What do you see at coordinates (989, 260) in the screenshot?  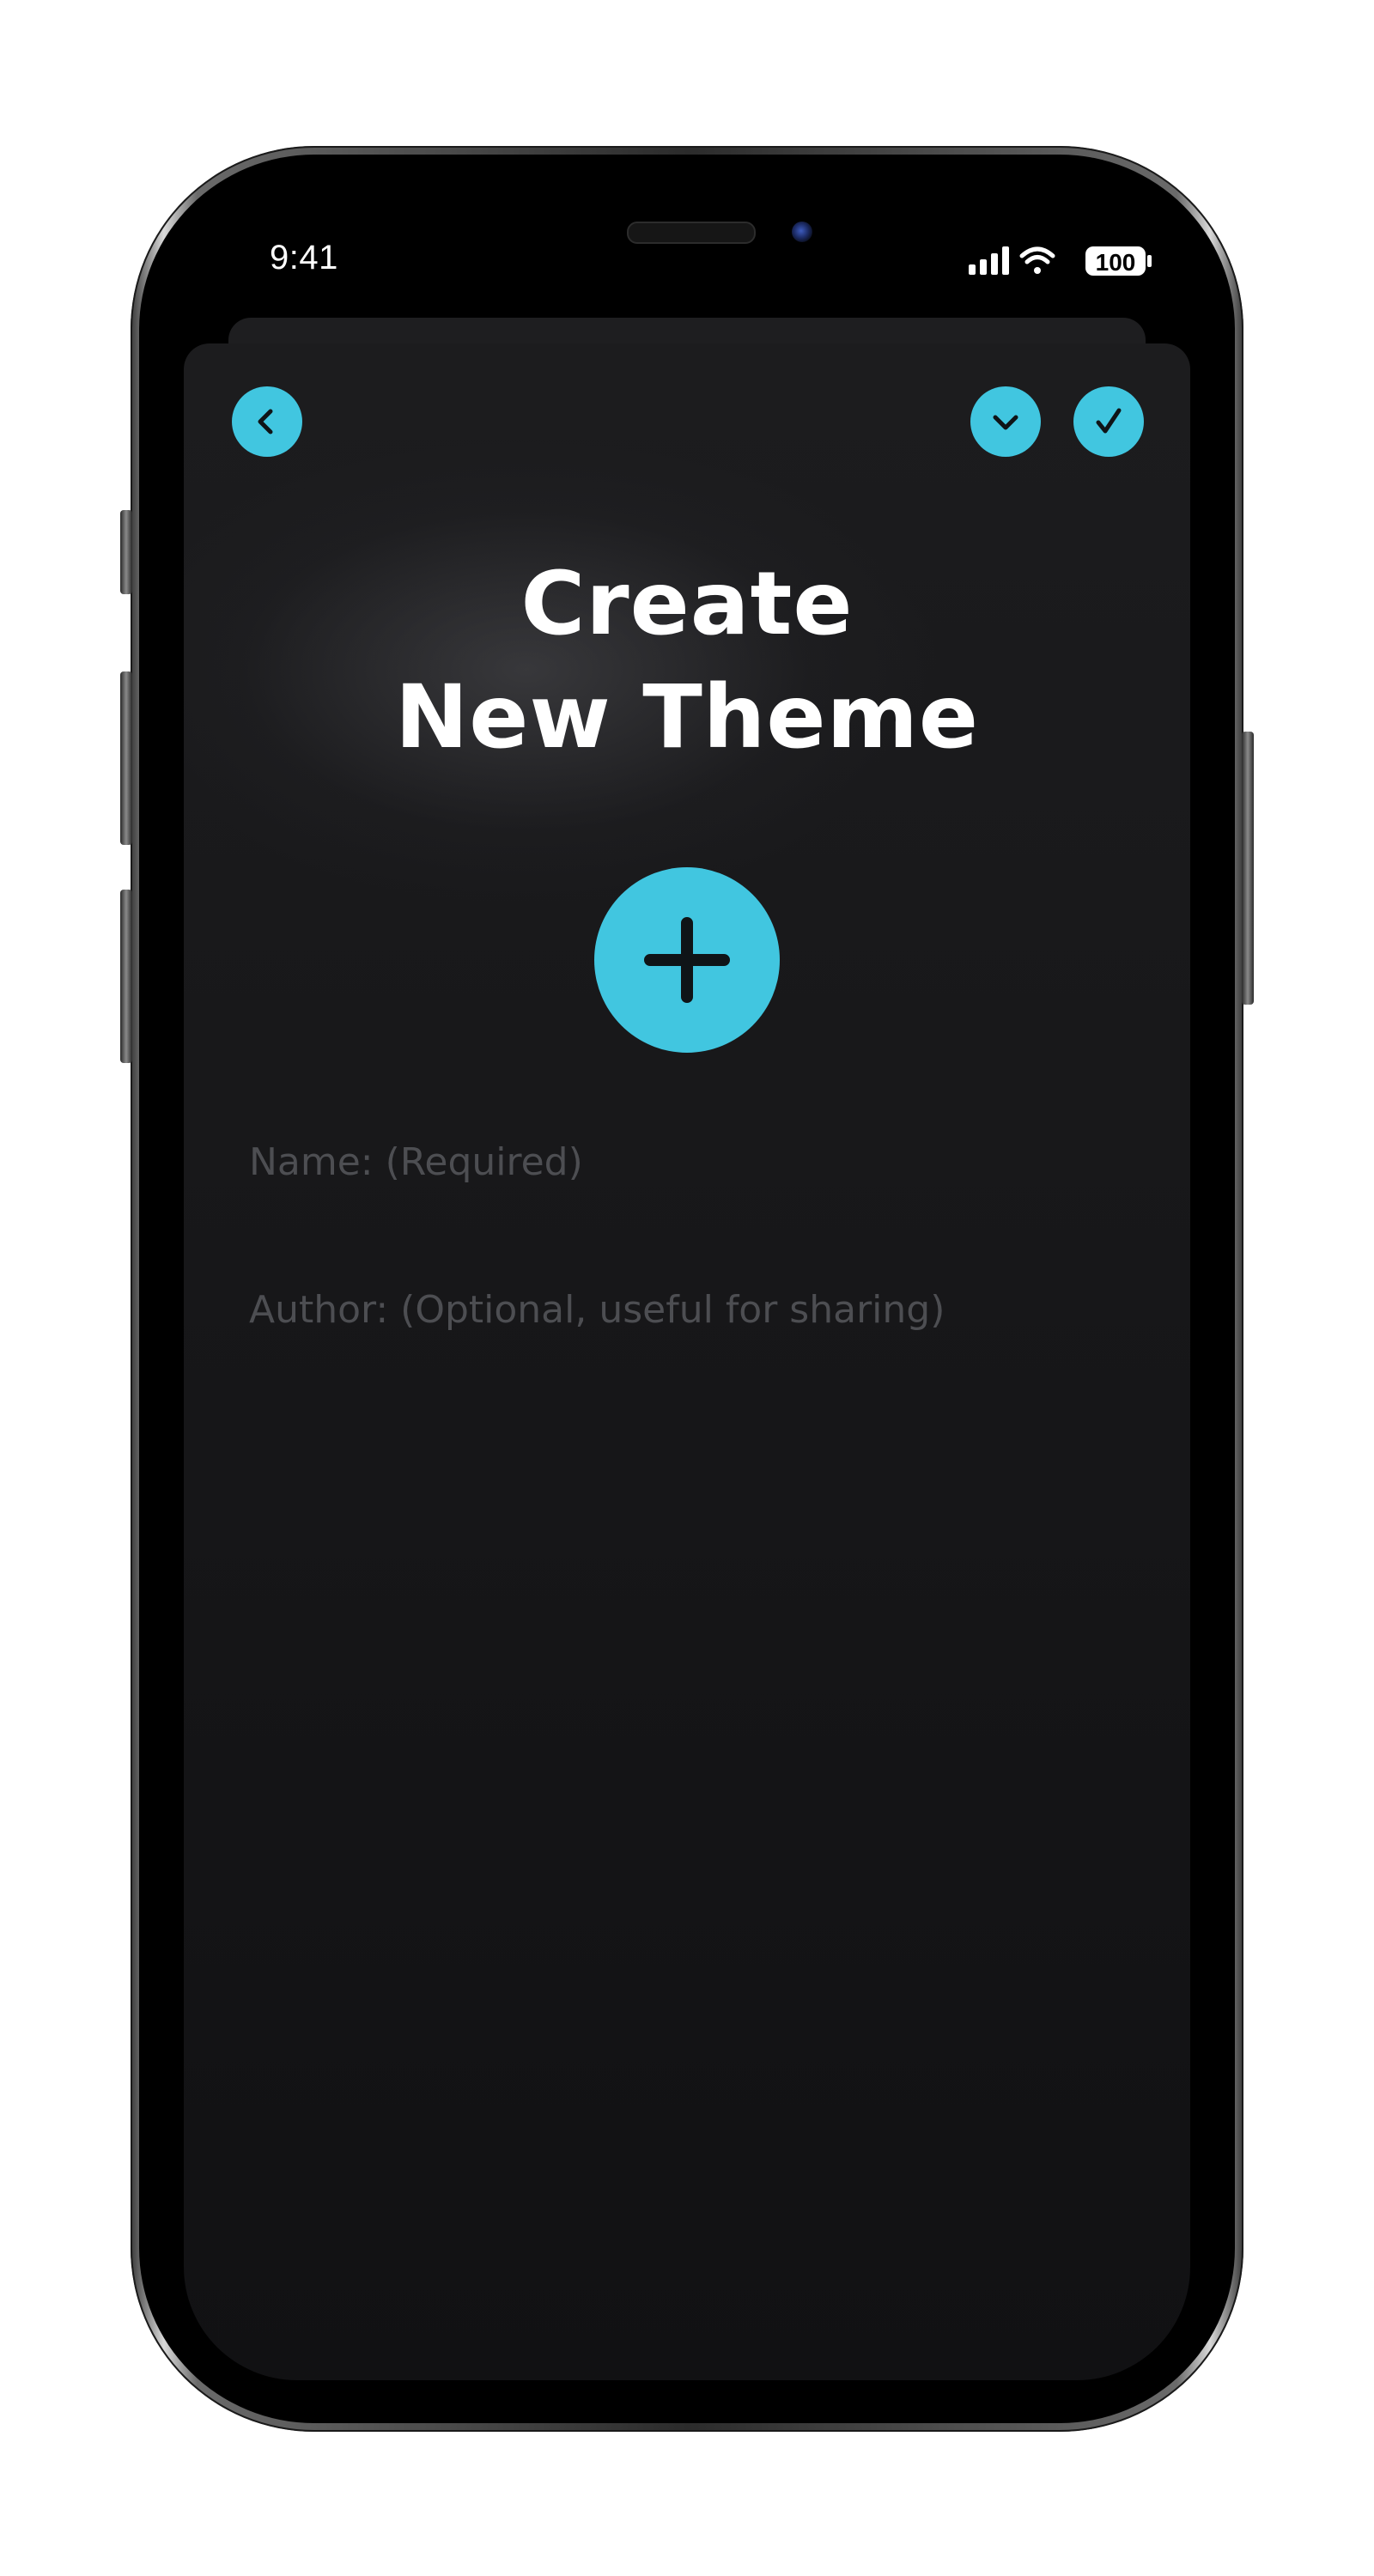 I see `cellular-signal-icon` at bounding box center [989, 260].